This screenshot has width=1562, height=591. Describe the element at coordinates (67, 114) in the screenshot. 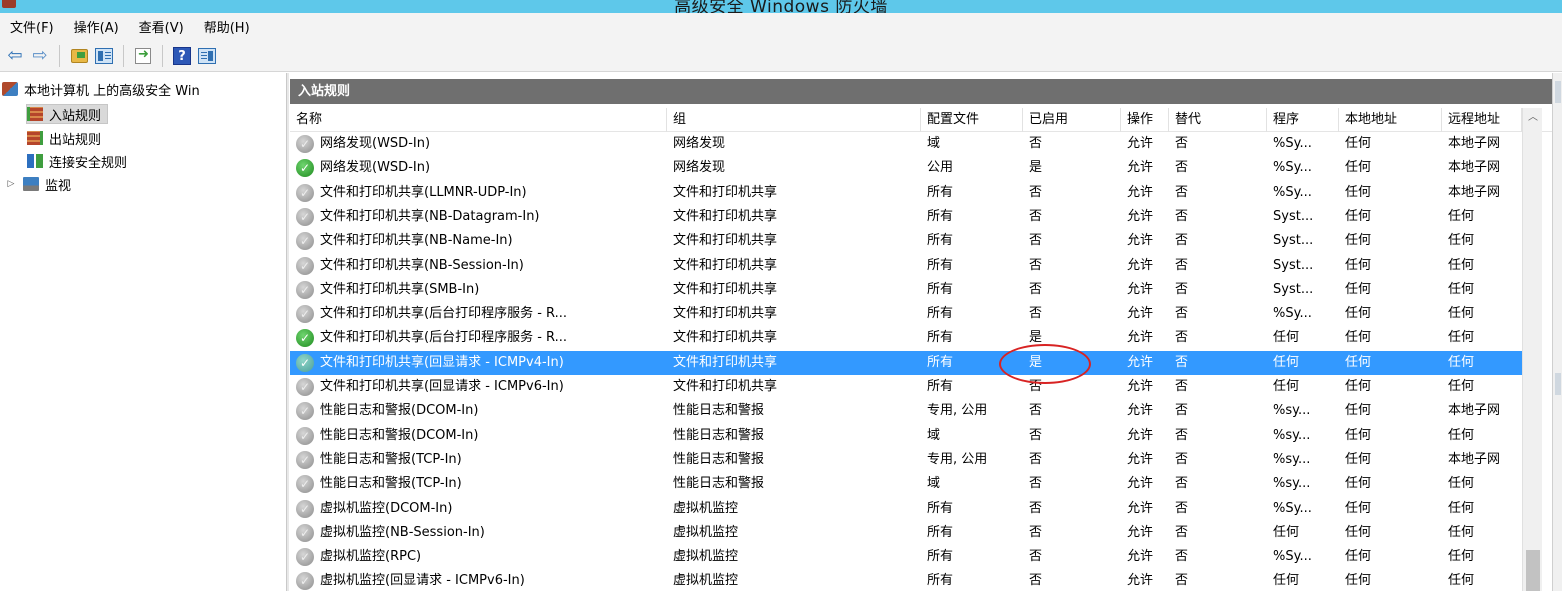

I see `tree-item-inbound-rules: 入站规则` at that location.